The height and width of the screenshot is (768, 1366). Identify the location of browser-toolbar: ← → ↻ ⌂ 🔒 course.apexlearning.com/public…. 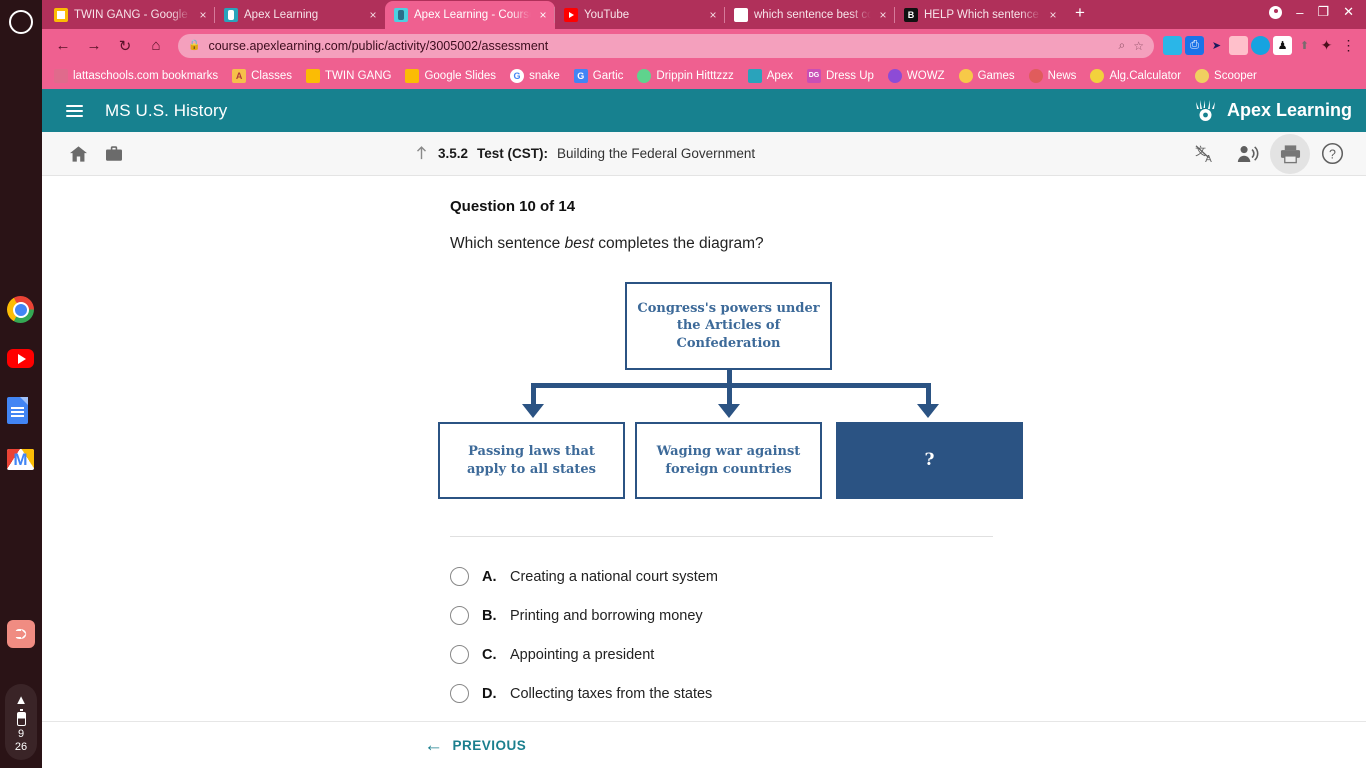
(704, 45).